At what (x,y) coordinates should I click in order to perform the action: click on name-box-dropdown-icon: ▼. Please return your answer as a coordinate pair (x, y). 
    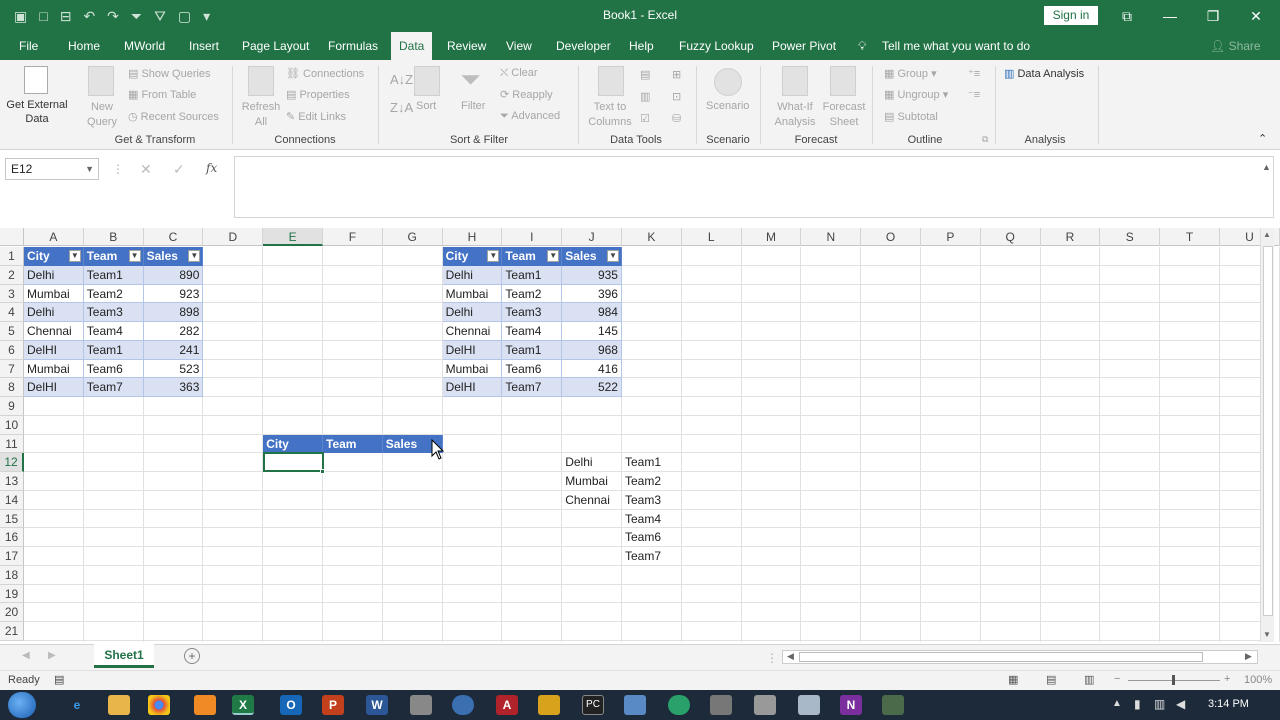
    Looking at the image, I should click on (89, 169).